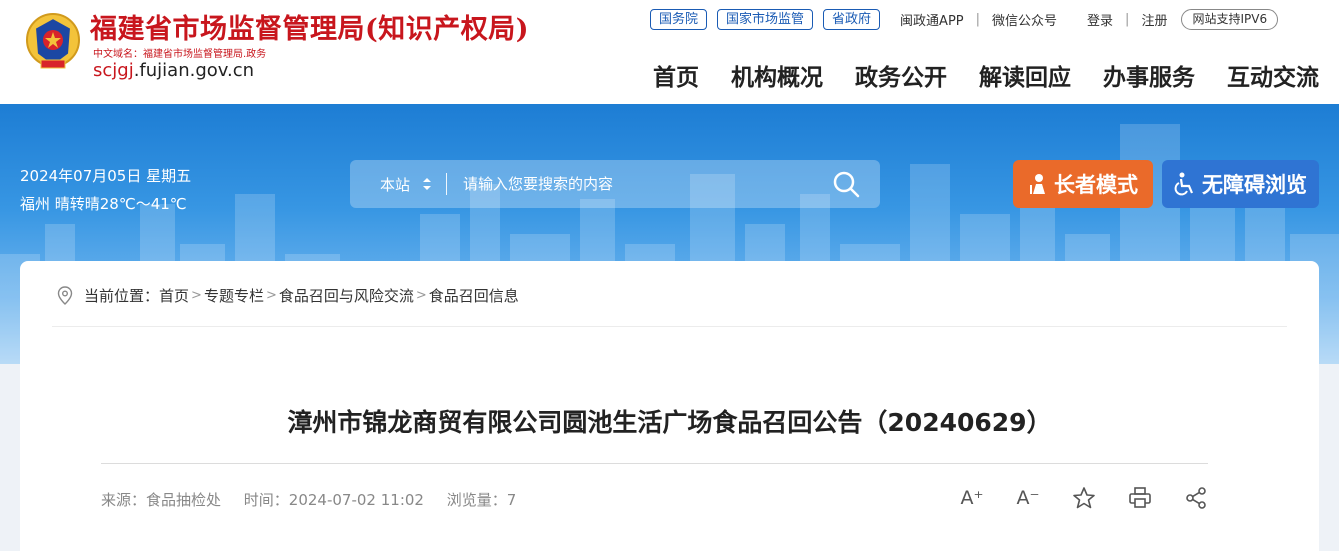 This screenshot has height=551, width=1339. I want to click on ipv6-badge: 网站支持IPV6, so click(1230, 19).